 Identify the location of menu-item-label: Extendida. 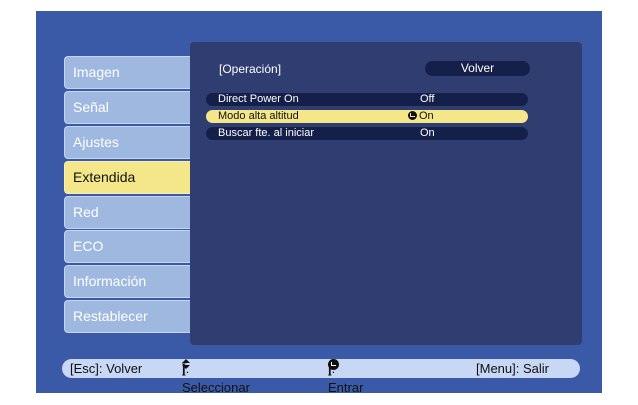
(104, 177).